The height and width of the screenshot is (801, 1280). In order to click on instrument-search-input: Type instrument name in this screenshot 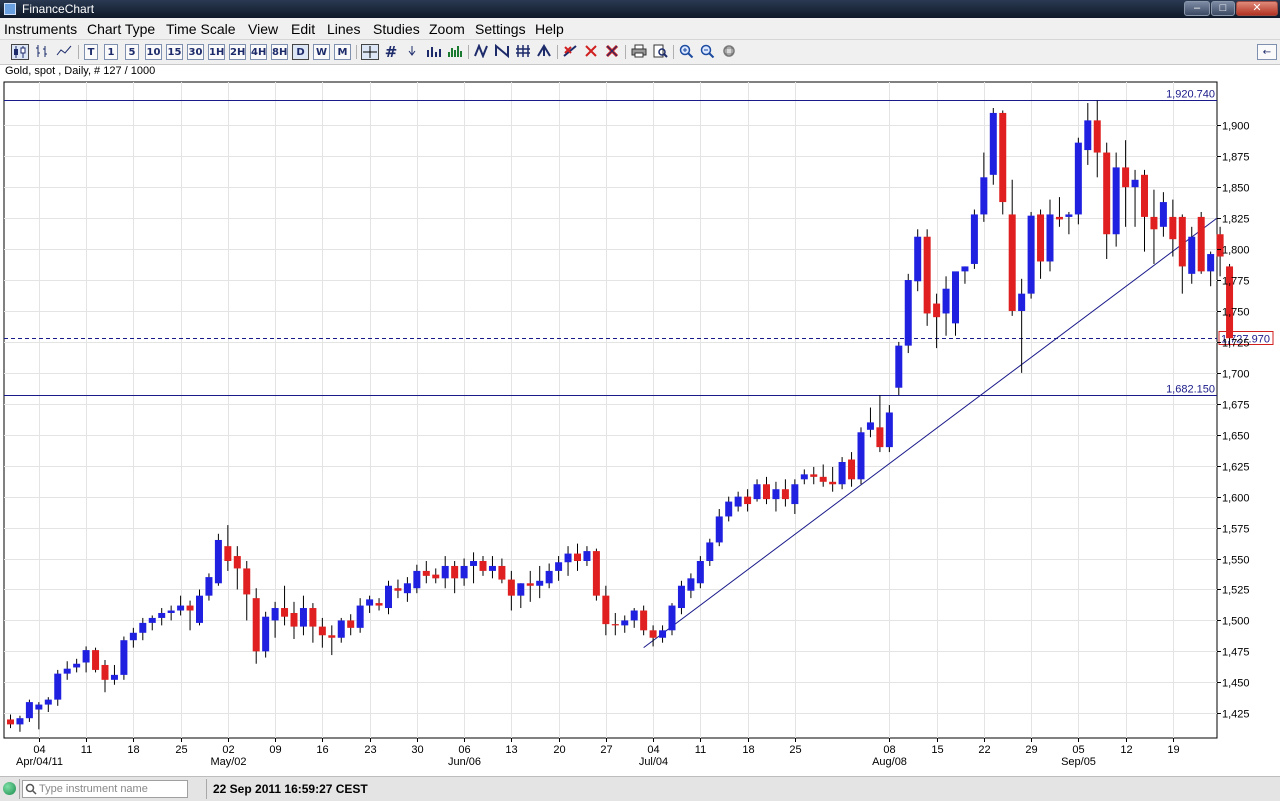, I will do `click(105, 789)`.